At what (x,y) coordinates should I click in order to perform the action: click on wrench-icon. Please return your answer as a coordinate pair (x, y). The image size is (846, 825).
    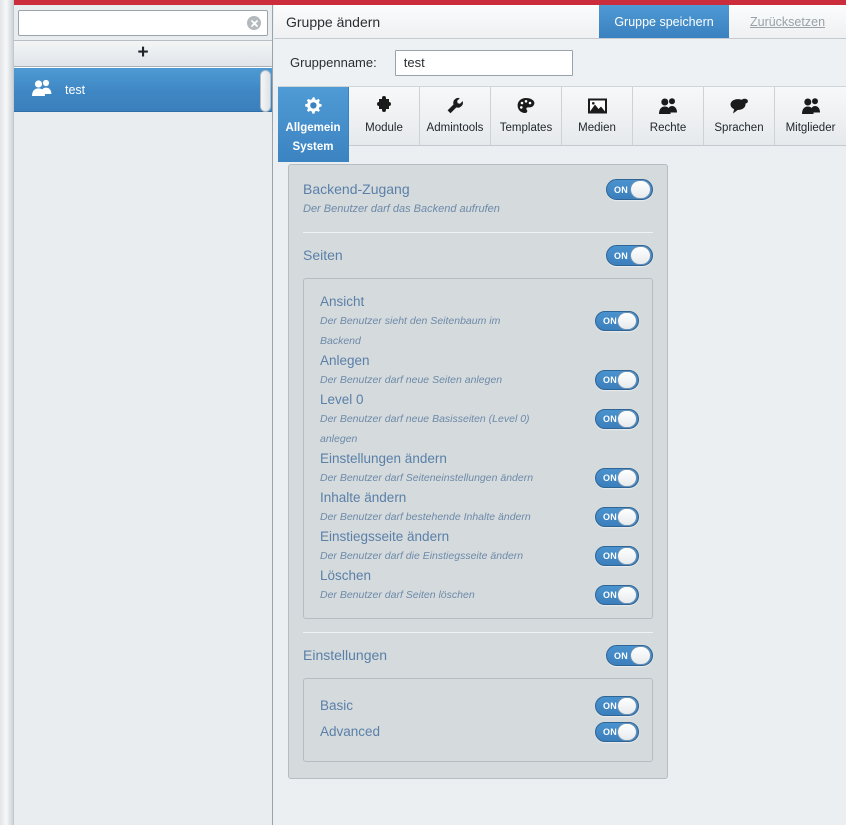
    Looking at the image, I should click on (455, 106).